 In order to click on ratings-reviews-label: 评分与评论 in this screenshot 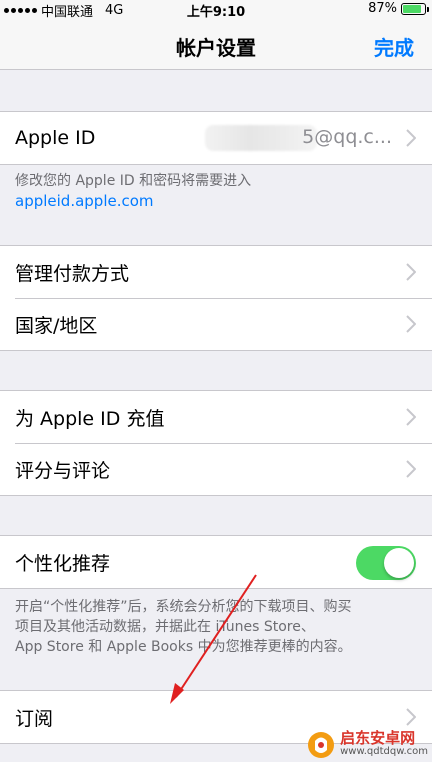, I will do `click(63, 470)`.